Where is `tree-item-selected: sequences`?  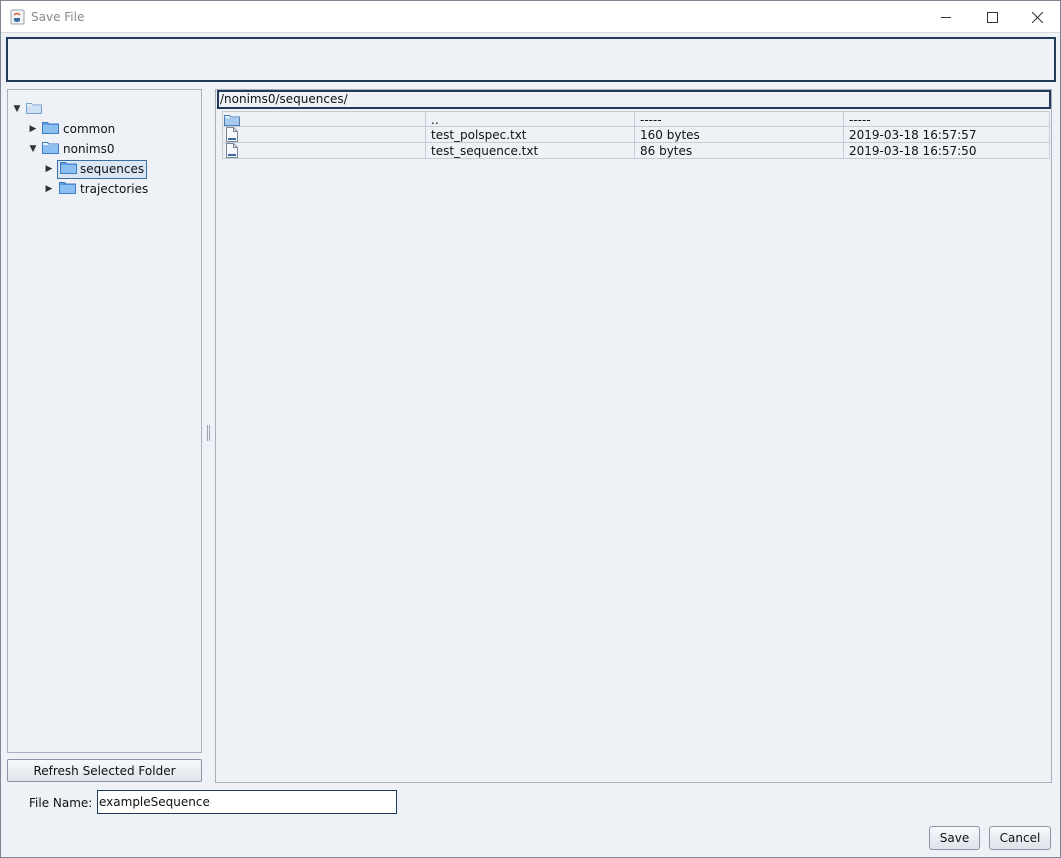 tree-item-selected: sequences is located at coordinates (102, 169).